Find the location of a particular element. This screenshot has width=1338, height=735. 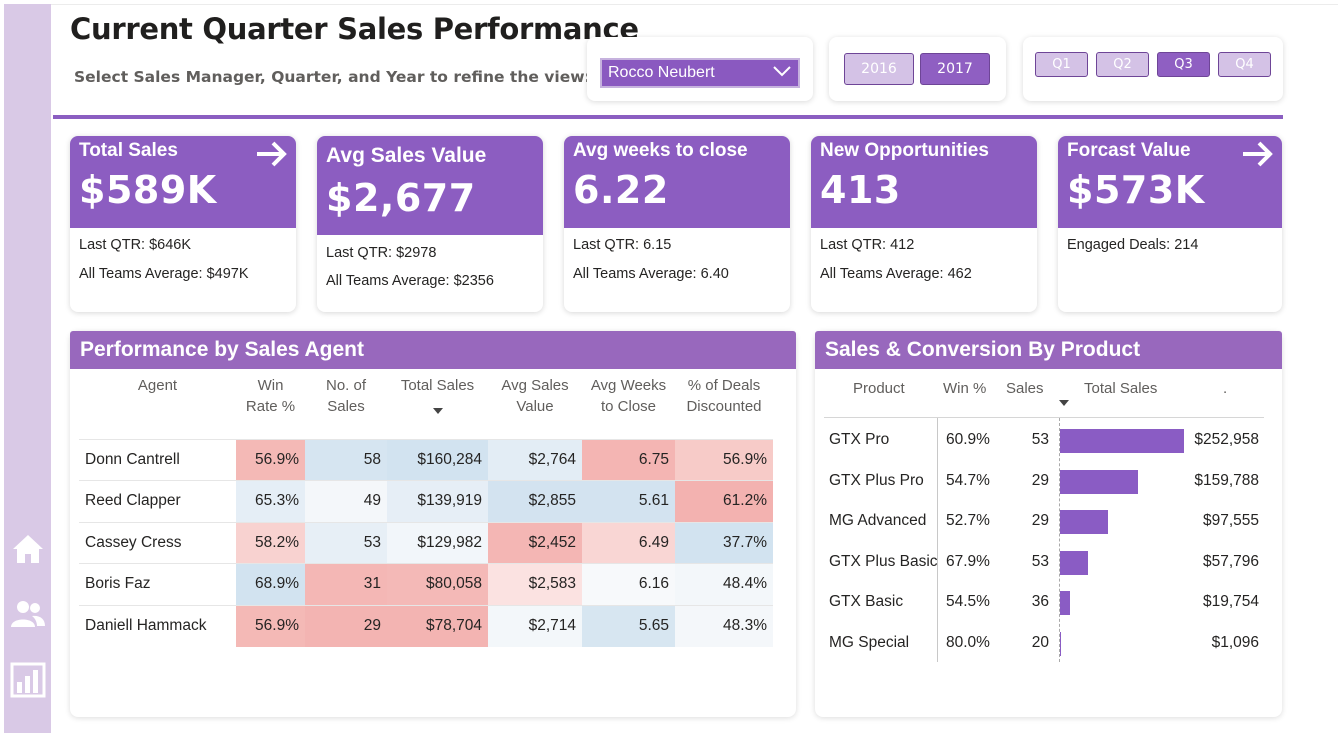

product-win-rate: 80.0% is located at coordinates (968, 642).